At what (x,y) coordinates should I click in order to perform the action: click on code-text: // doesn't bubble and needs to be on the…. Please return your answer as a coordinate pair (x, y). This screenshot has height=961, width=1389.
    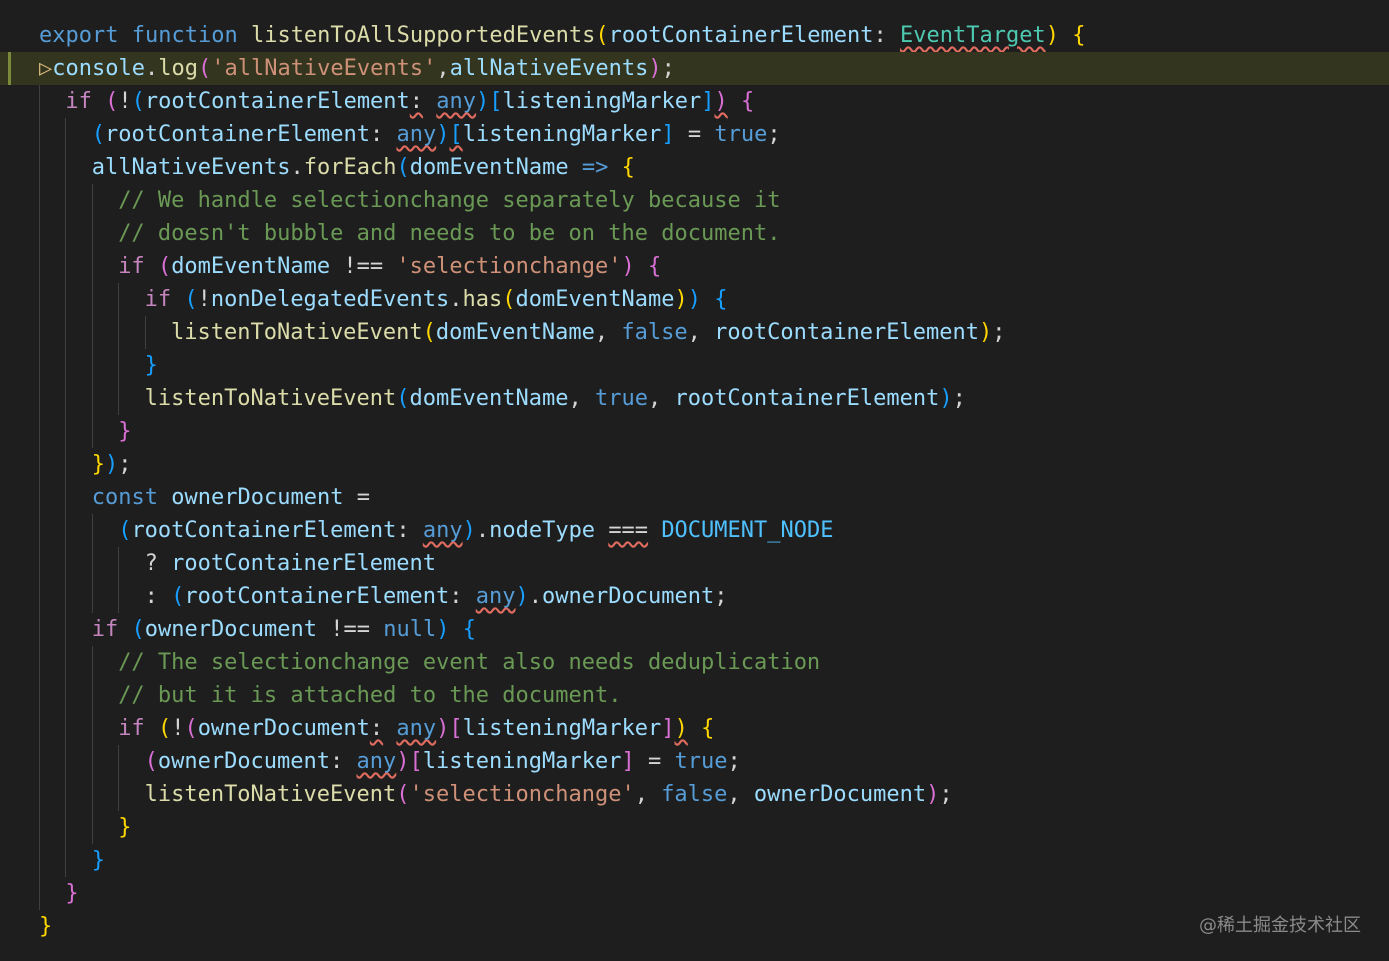
    Looking at the image, I should click on (449, 233).